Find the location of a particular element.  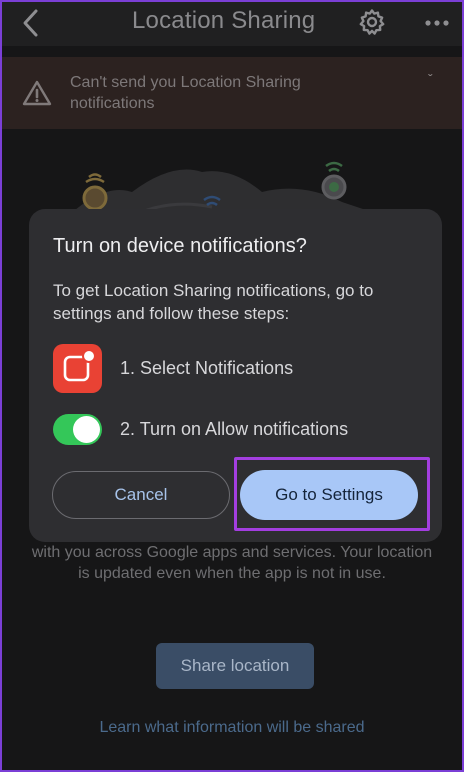

chevron-left-icon is located at coordinates (30, 23).